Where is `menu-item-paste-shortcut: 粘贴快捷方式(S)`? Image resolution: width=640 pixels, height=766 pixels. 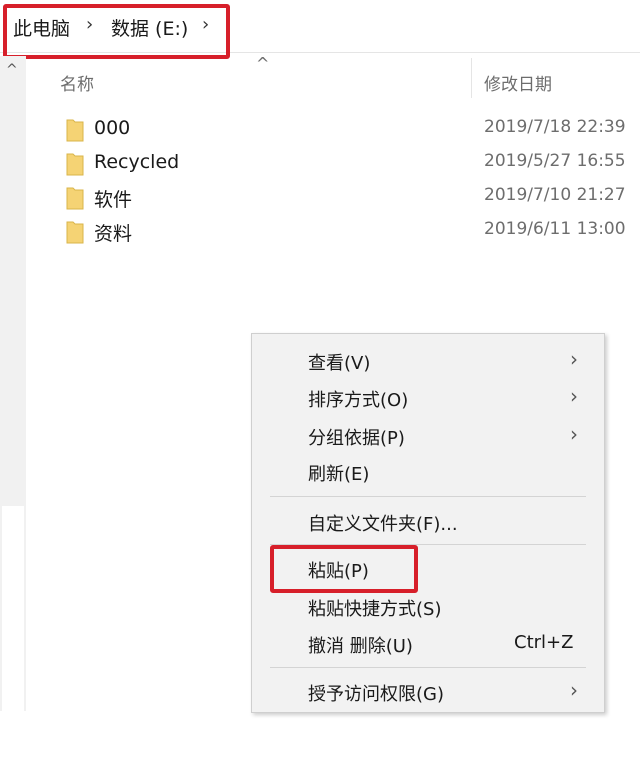
menu-item-paste-shortcut: 粘贴快捷方式(S) is located at coordinates (428, 607).